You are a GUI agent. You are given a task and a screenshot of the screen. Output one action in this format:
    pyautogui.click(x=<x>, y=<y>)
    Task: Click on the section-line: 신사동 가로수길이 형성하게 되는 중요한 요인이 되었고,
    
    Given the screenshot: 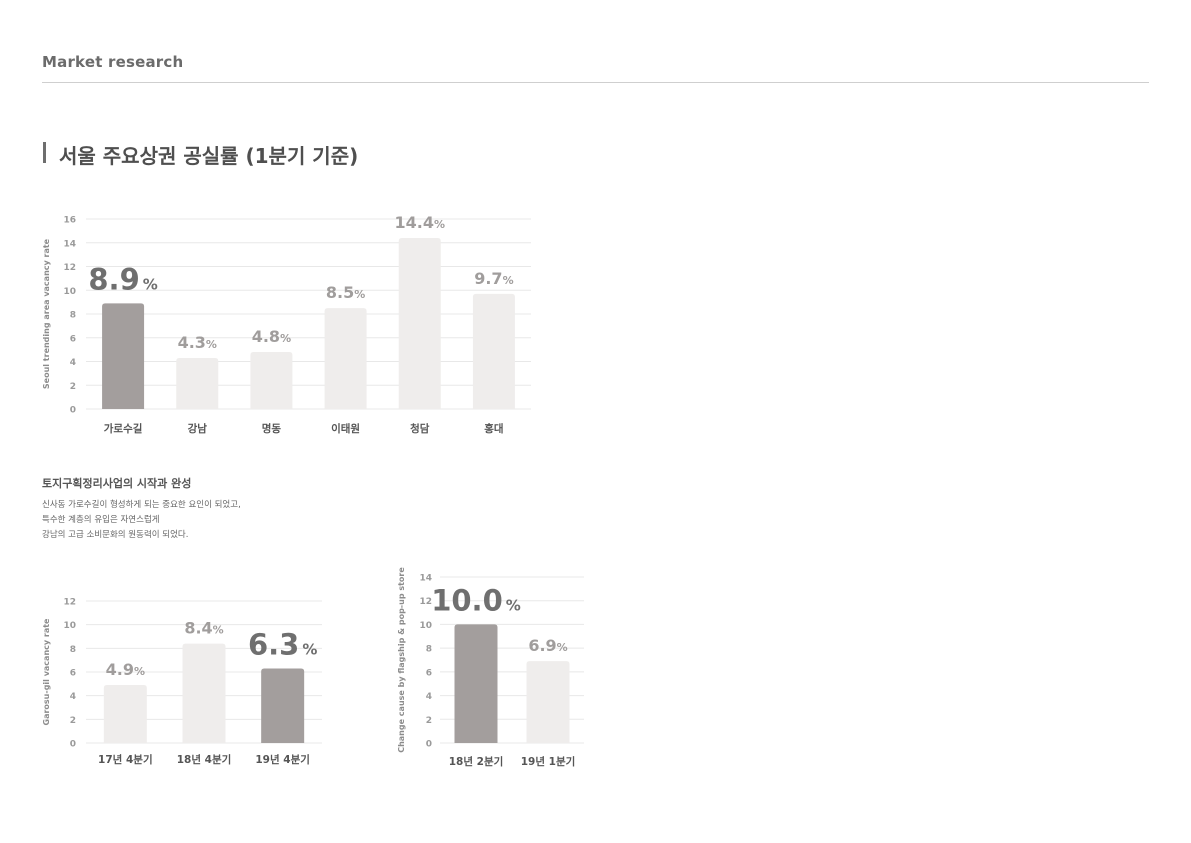 What is the action you would take?
    pyautogui.click(x=141, y=505)
    